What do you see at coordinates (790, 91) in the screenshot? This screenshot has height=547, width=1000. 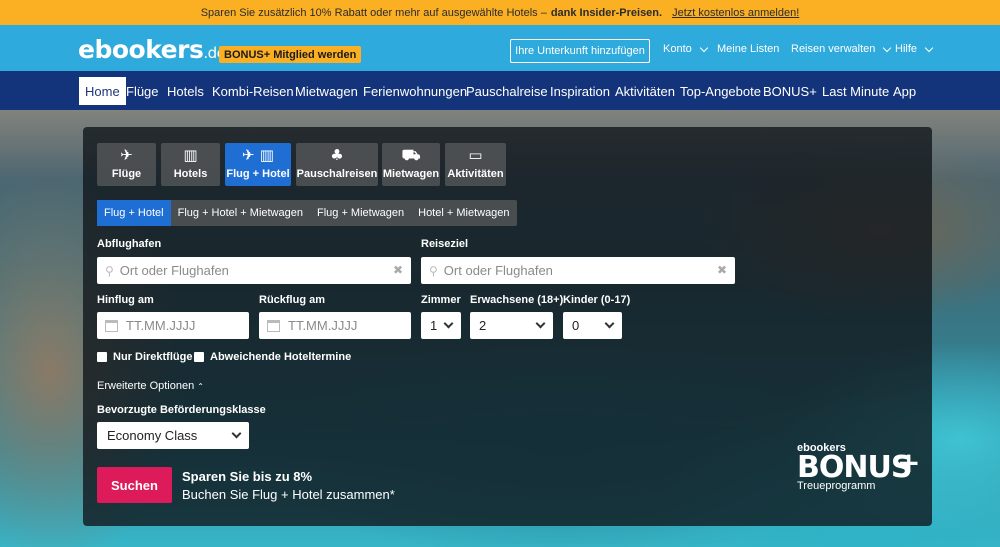 I see `nav-item-bonus: BONUS+` at bounding box center [790, 91].